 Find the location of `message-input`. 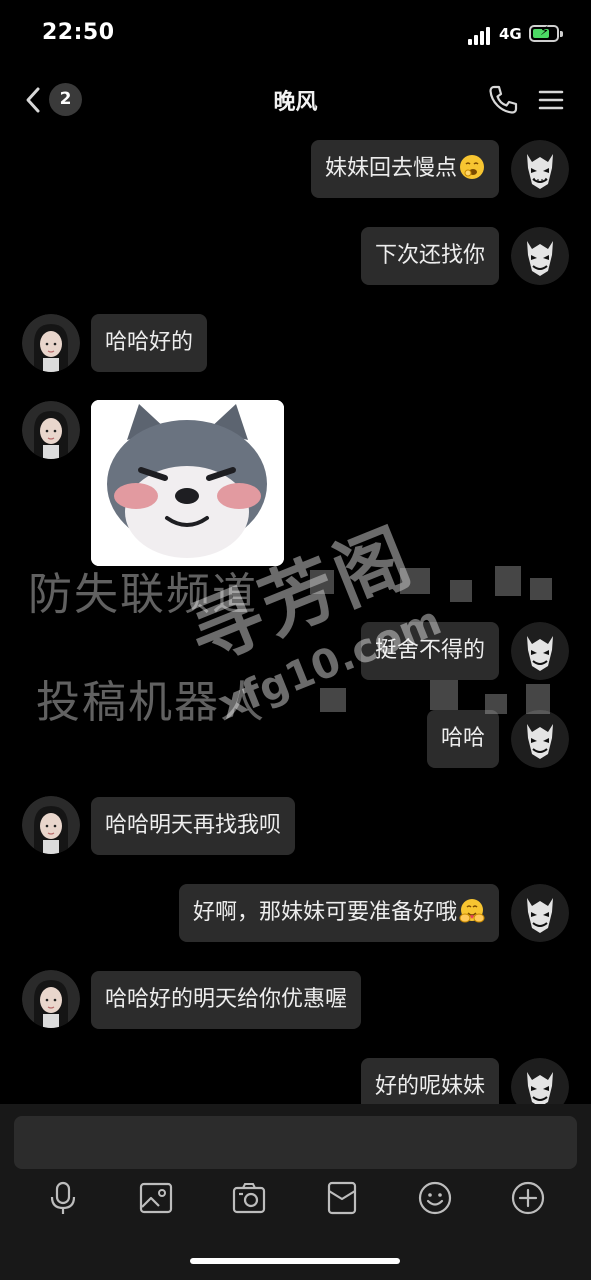

message-input is located at coordinates (295, 1142).